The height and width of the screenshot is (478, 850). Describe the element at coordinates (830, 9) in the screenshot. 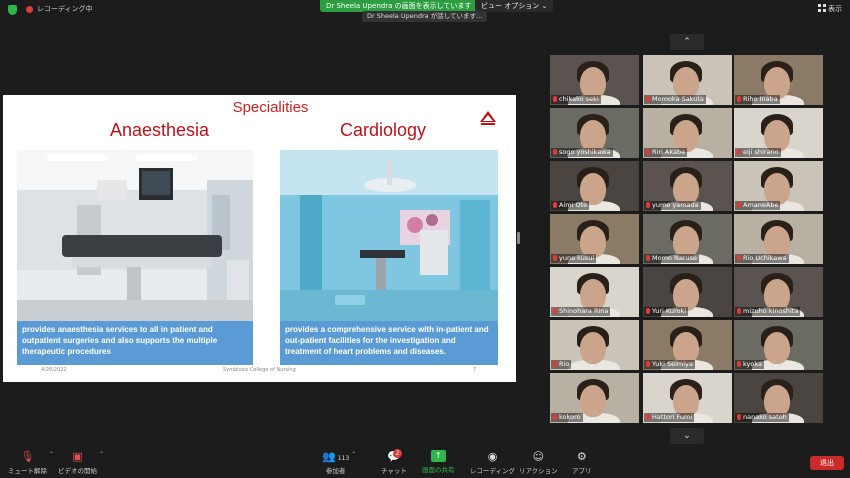

I see `view-button: 表示` at that location.